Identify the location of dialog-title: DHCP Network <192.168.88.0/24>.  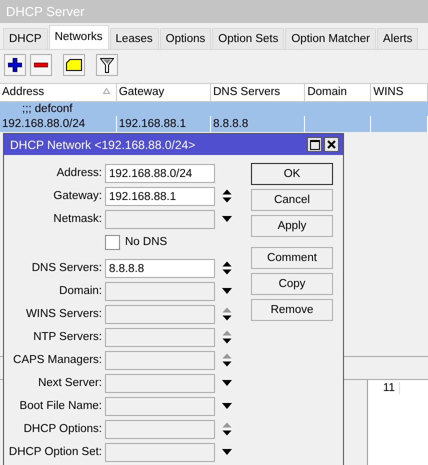
(103, 145).